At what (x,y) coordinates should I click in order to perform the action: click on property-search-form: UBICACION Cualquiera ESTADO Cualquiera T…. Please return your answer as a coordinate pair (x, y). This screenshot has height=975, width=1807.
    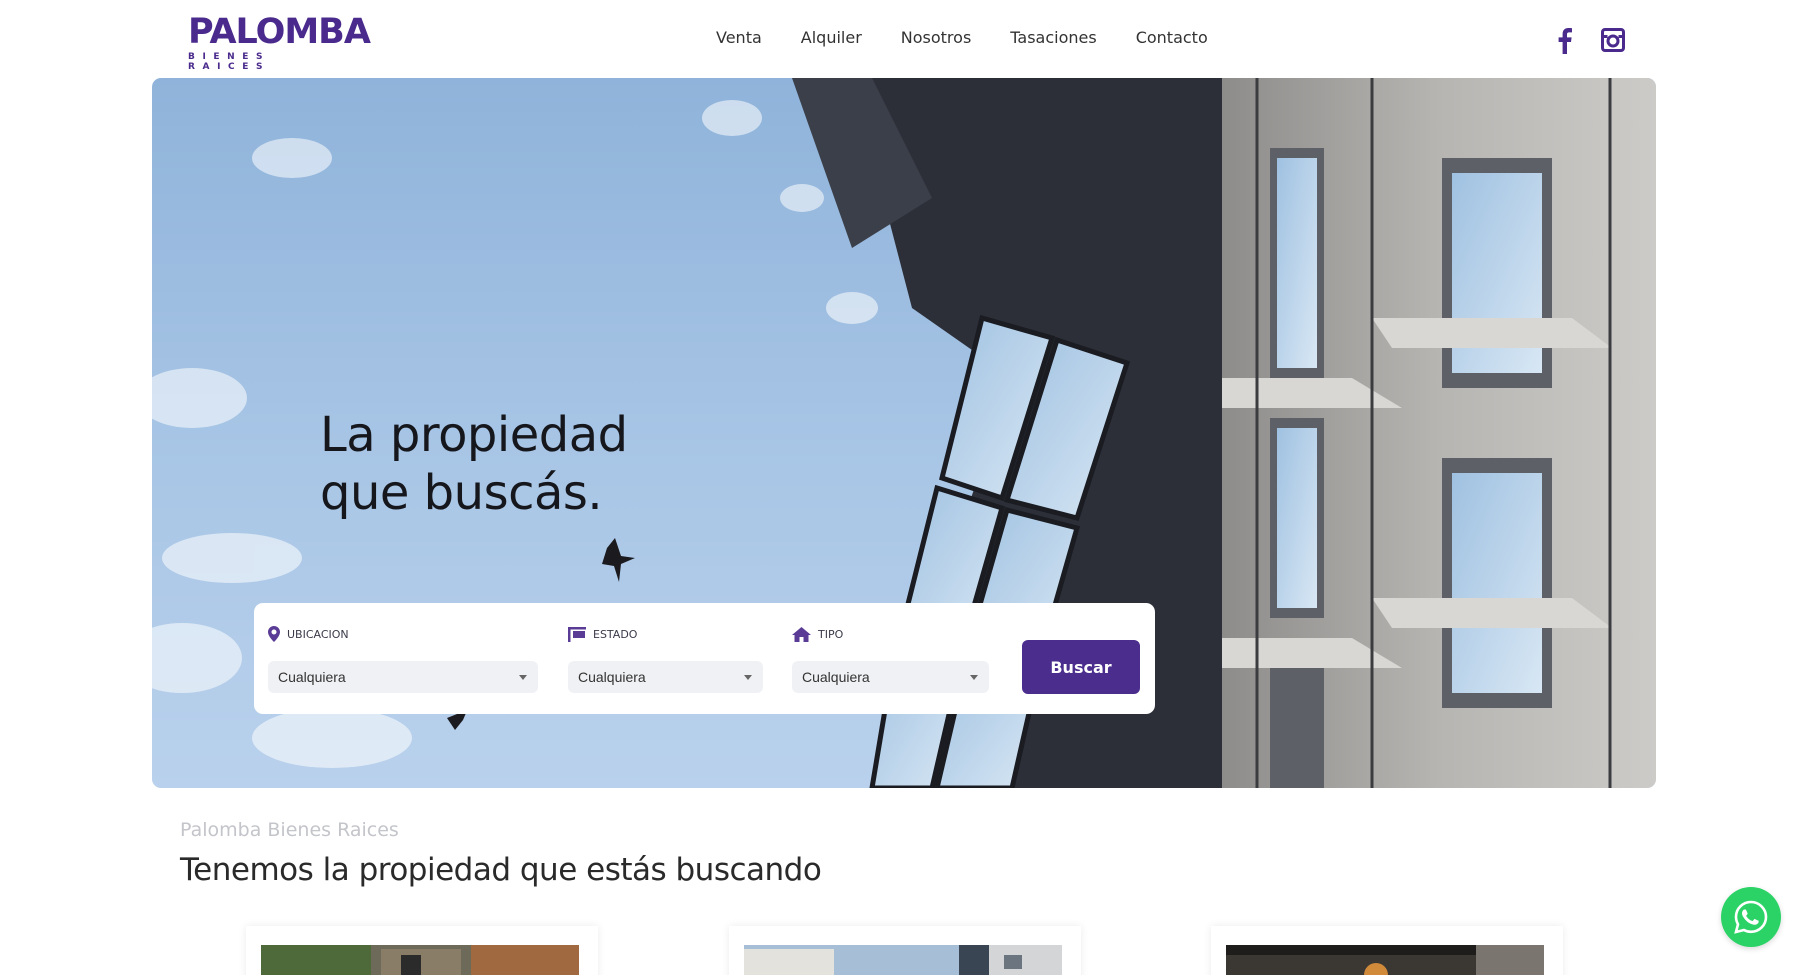
    Looking at the image, I should click on (704, 658).